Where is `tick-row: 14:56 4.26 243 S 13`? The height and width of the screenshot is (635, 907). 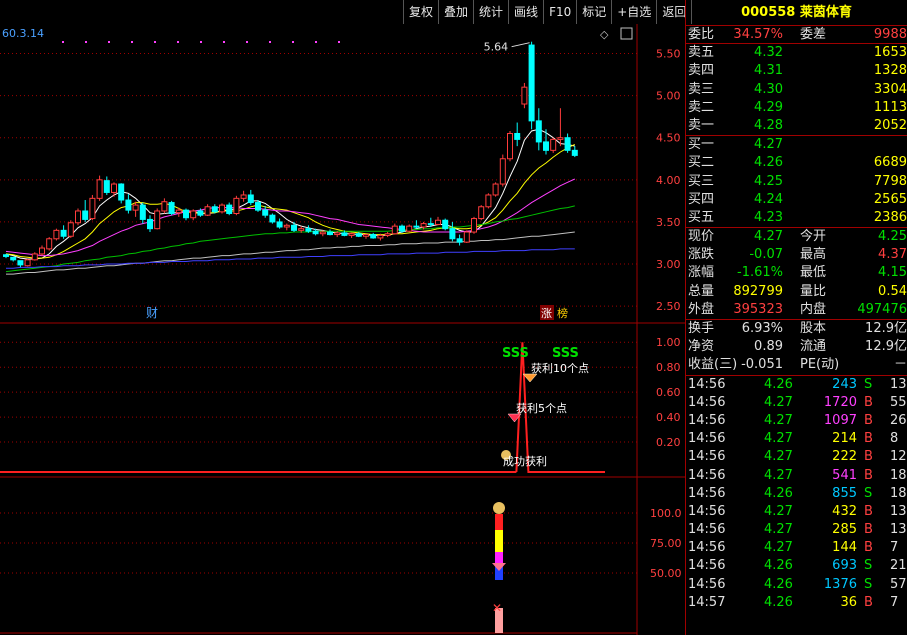 tick-row: 14:56 4.26 243 S 13 is located at coordinates (796, 385).